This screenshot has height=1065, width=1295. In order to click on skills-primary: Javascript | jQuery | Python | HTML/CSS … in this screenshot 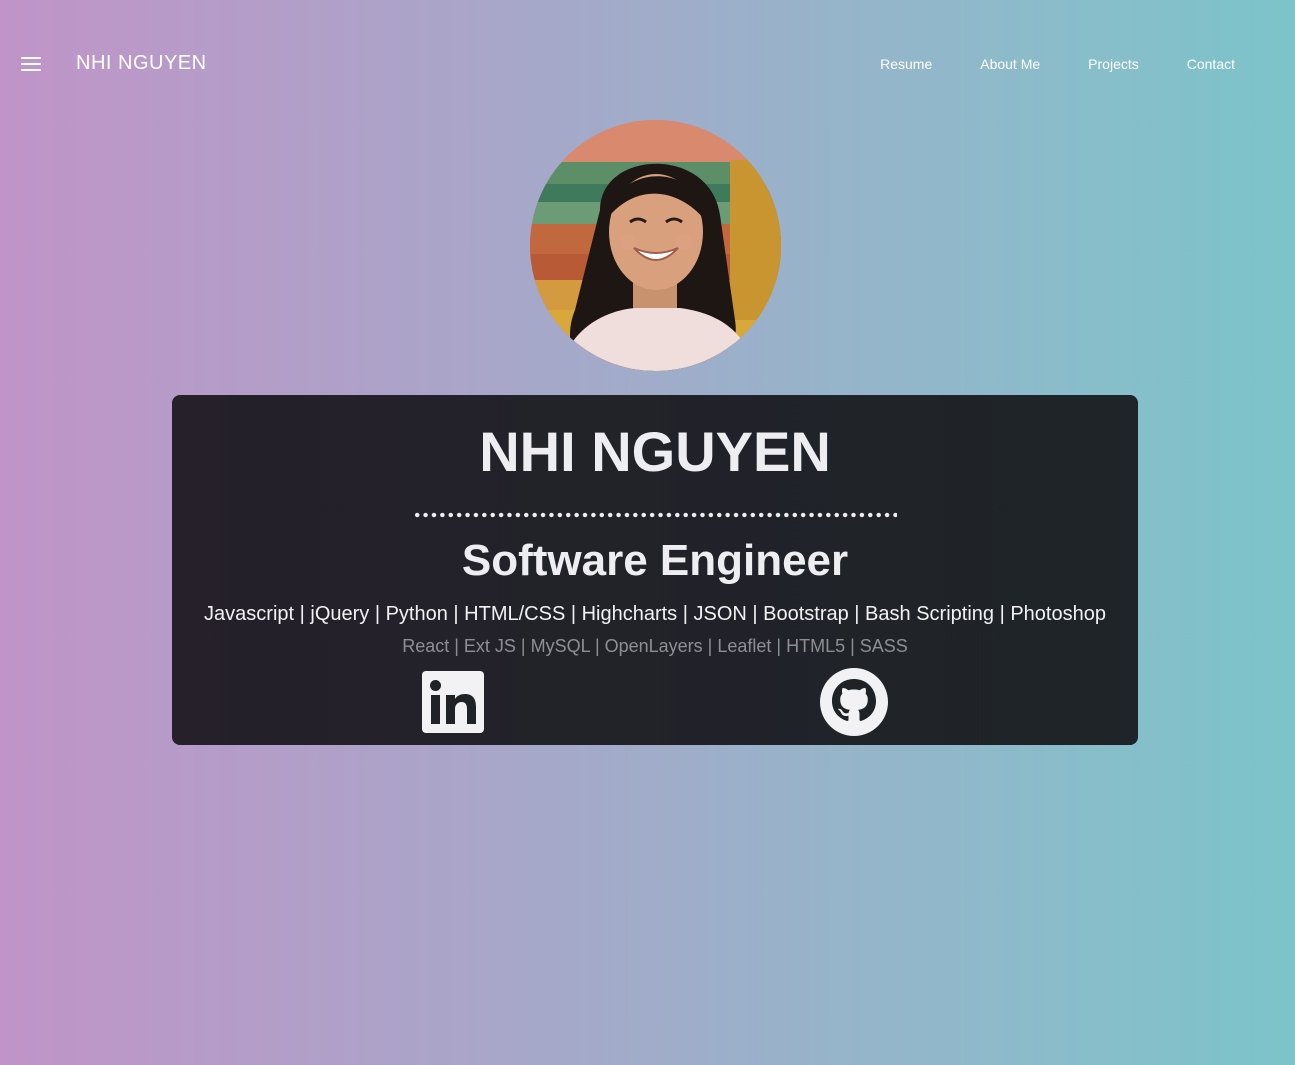, I will do `click(655, 614)`.